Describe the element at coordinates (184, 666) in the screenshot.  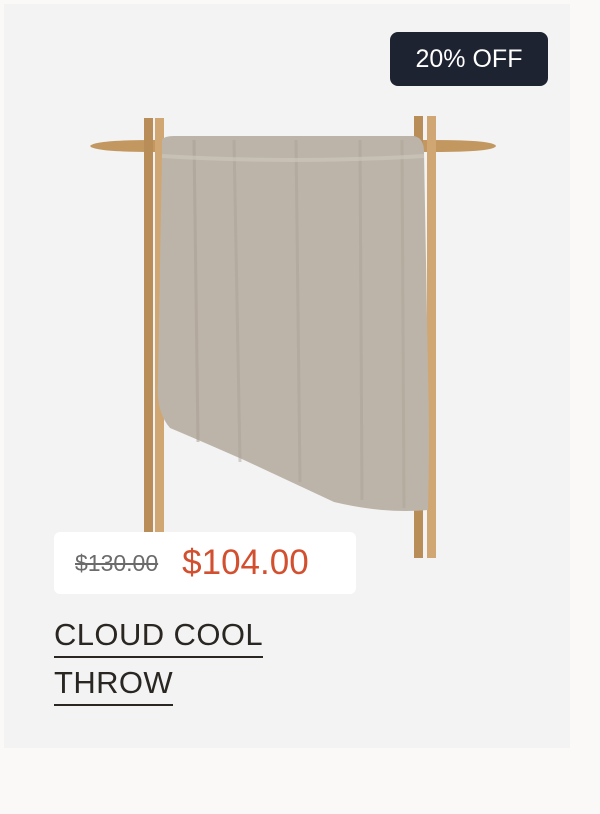
I see `product-title: CLOUD COOL THROW` at that location.